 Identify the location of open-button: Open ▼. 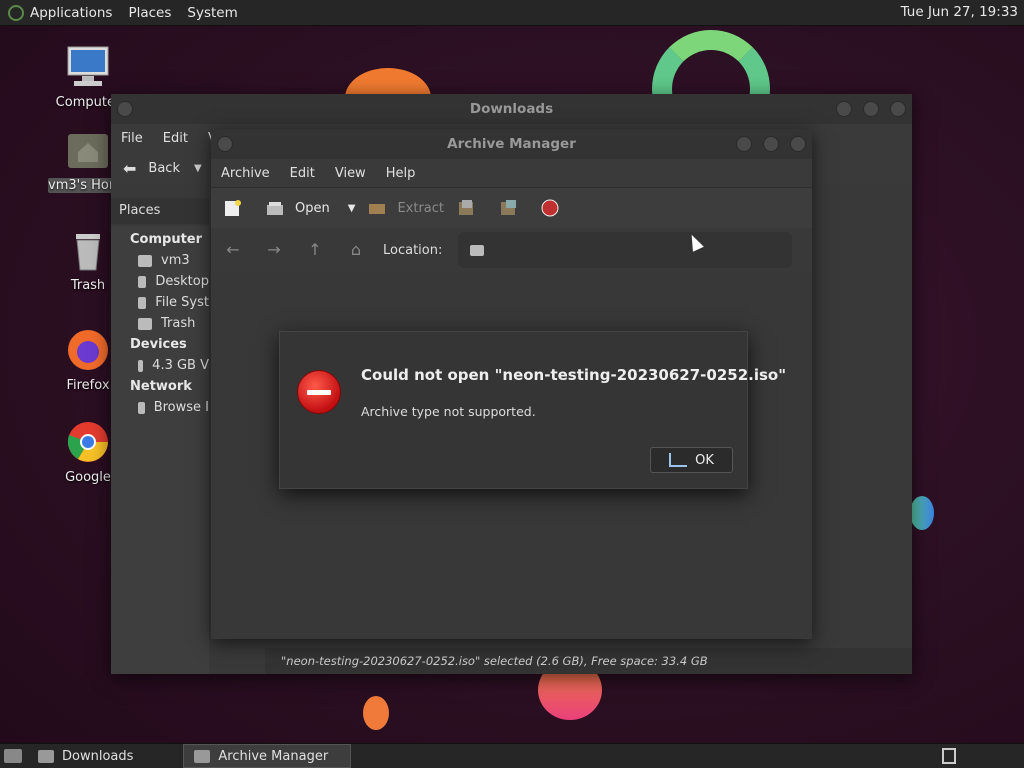
(310, 208).